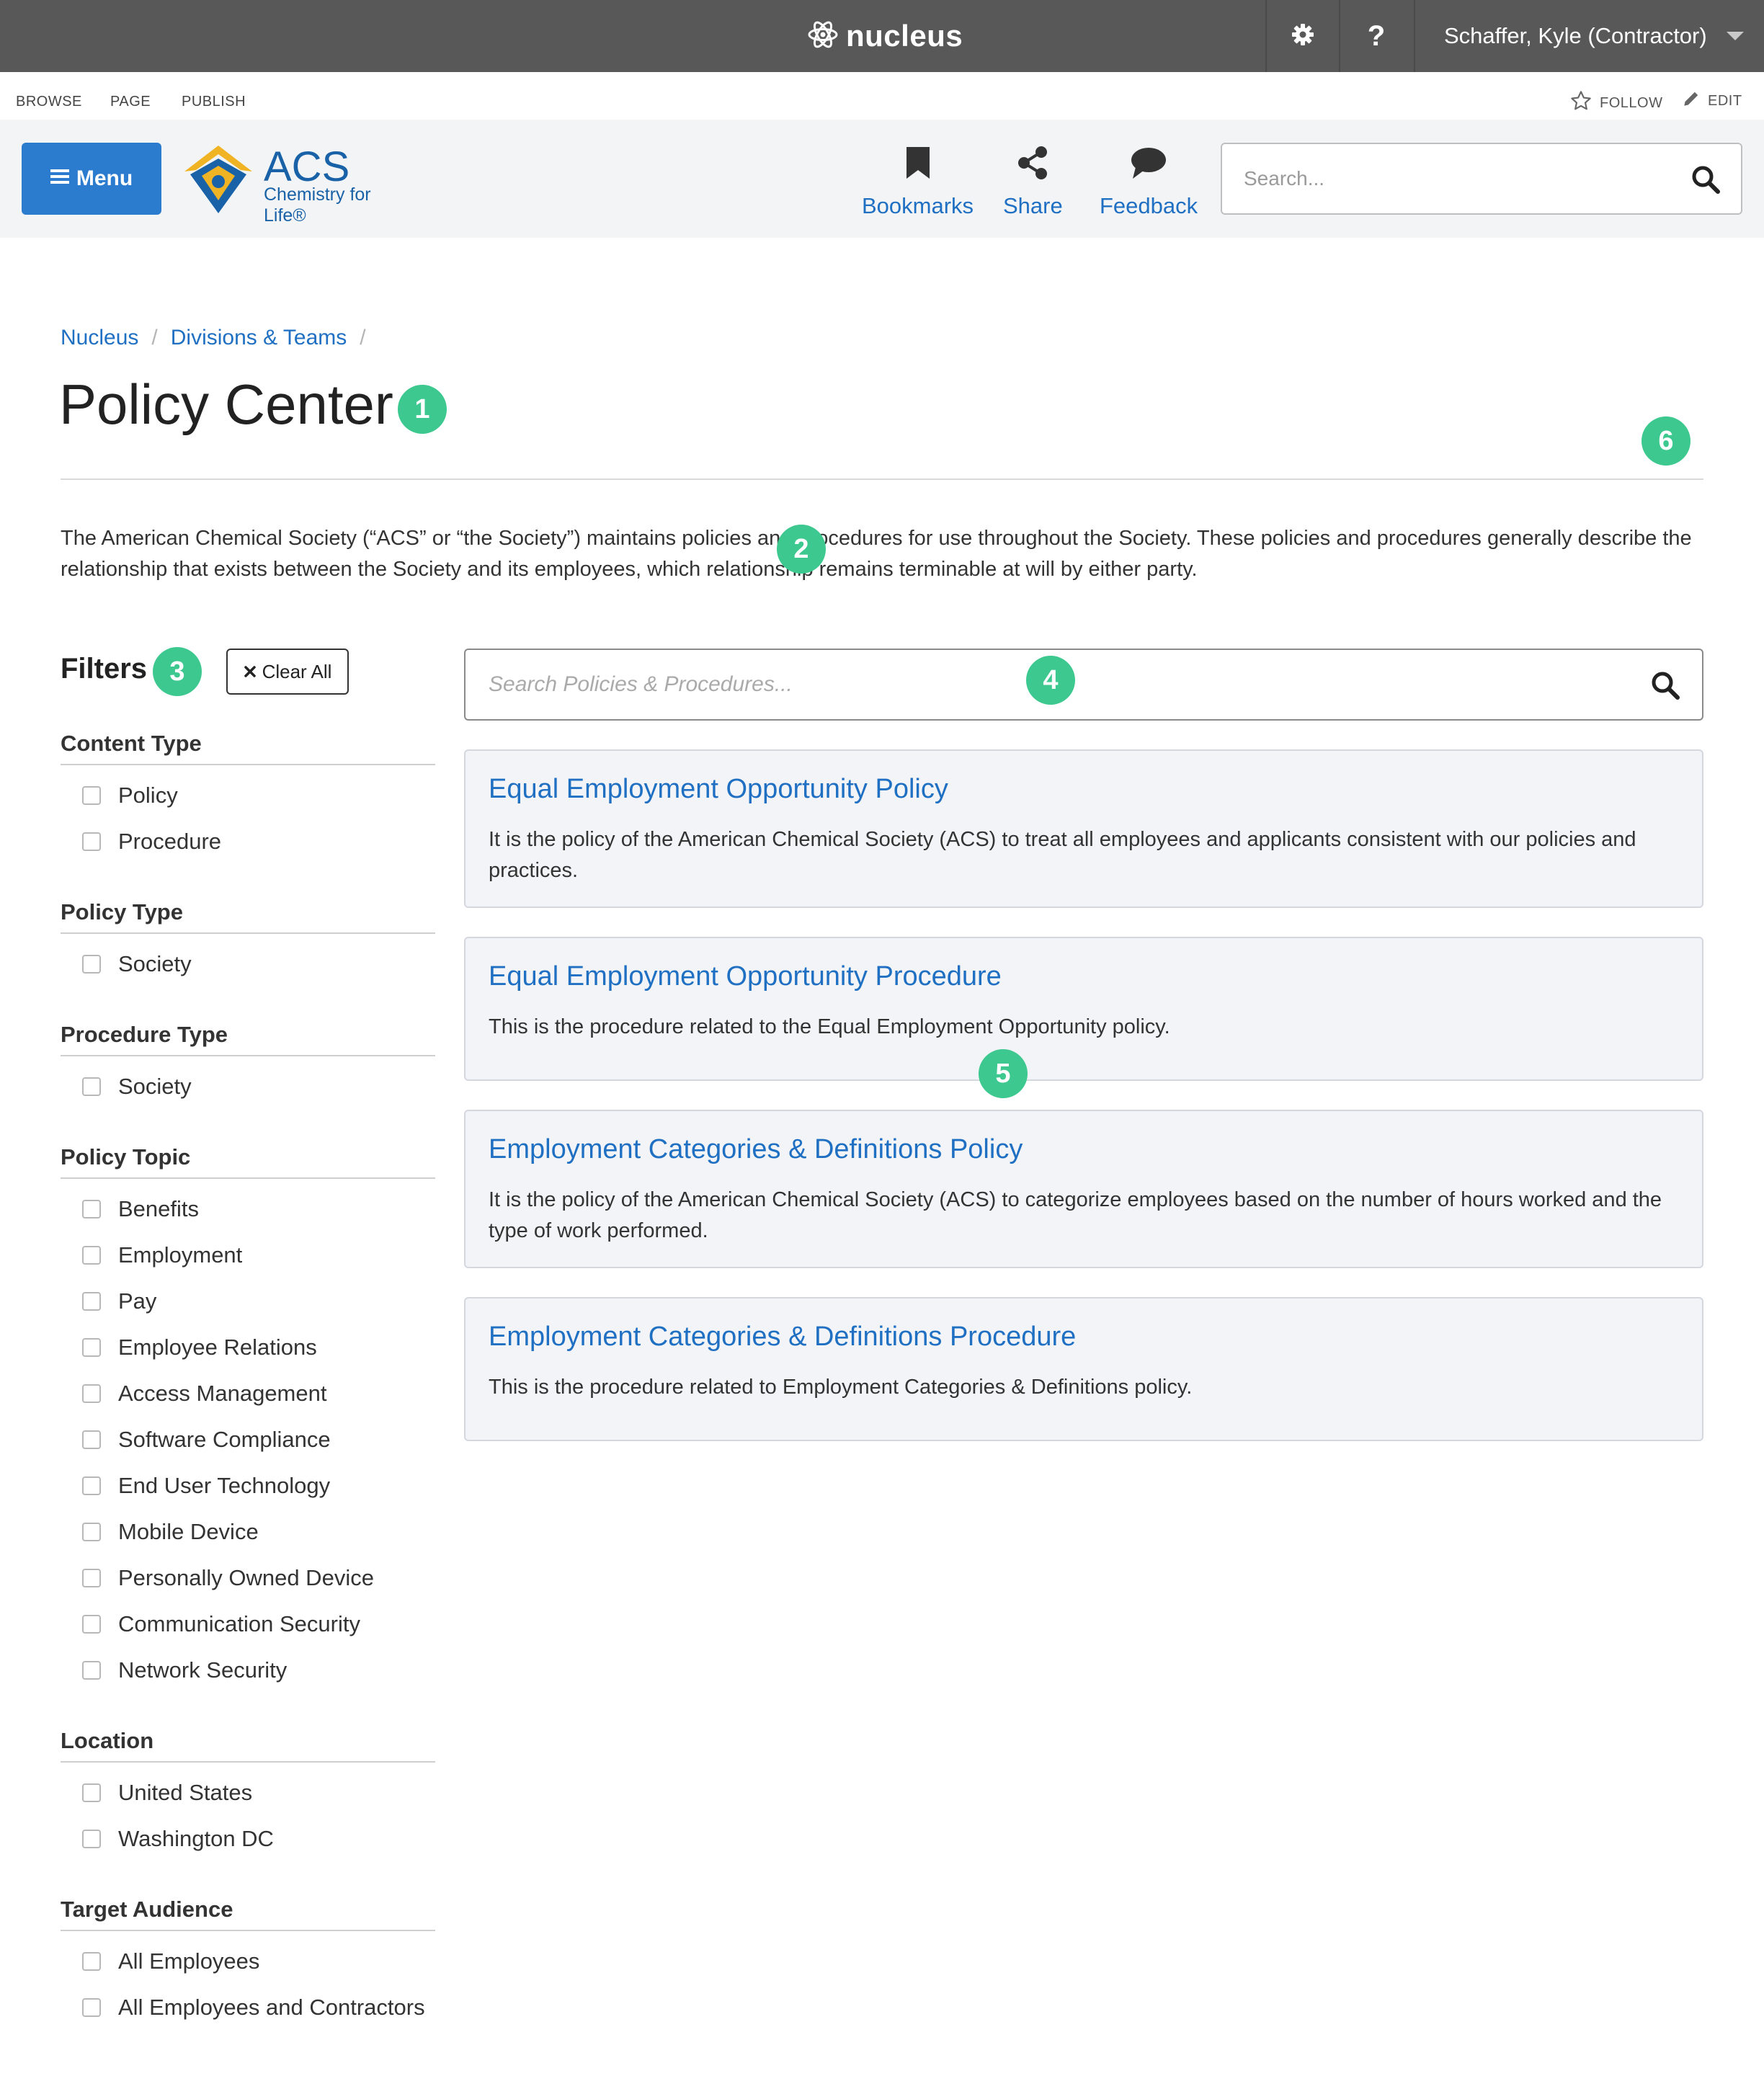  What do you see at coordinates (1725, 100) in the screenshot?
I see `edit-label: EDIT` at bounding box center [1725, 100].